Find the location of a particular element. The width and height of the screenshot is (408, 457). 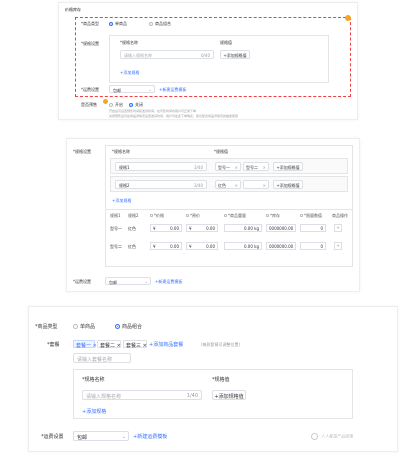

spec-box: *规格名称 规格值 请输入规格名称 0/40 +添加规格值 +添加规格 is located at coordinates (219, 59).